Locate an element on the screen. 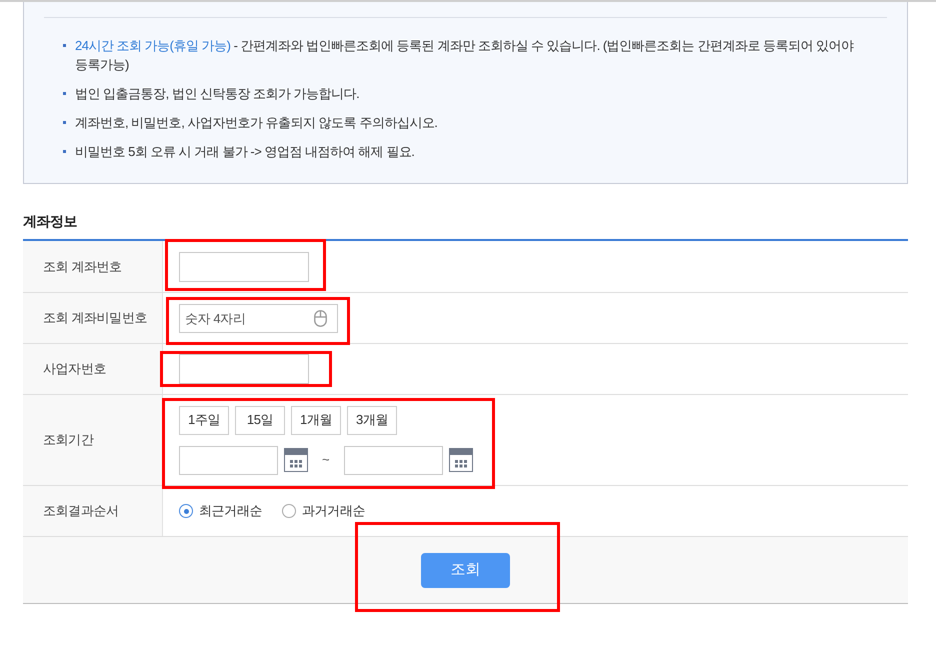  mouse-icon is located at coordinates (320, 318).